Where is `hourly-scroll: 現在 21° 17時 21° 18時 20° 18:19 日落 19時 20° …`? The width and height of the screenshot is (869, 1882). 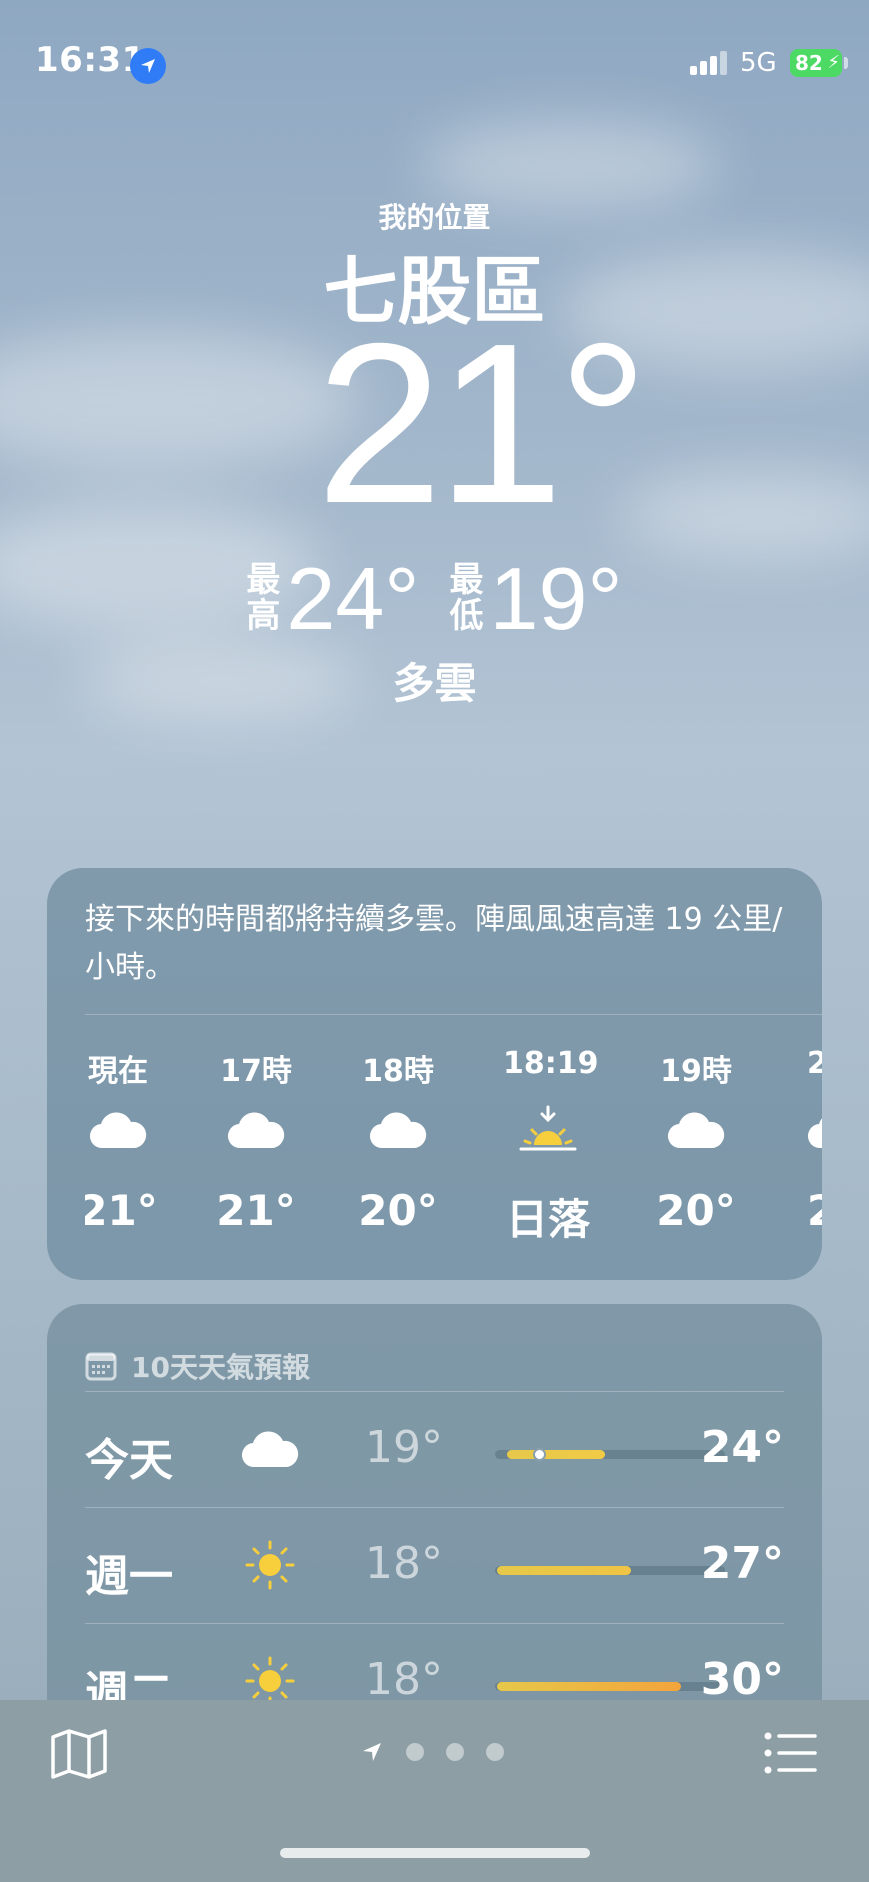 hourly-scroll: 現在 21° 17時 21° 18時 20° 18:19 日落 19時 20° … is located at coordinates (453, 1151).